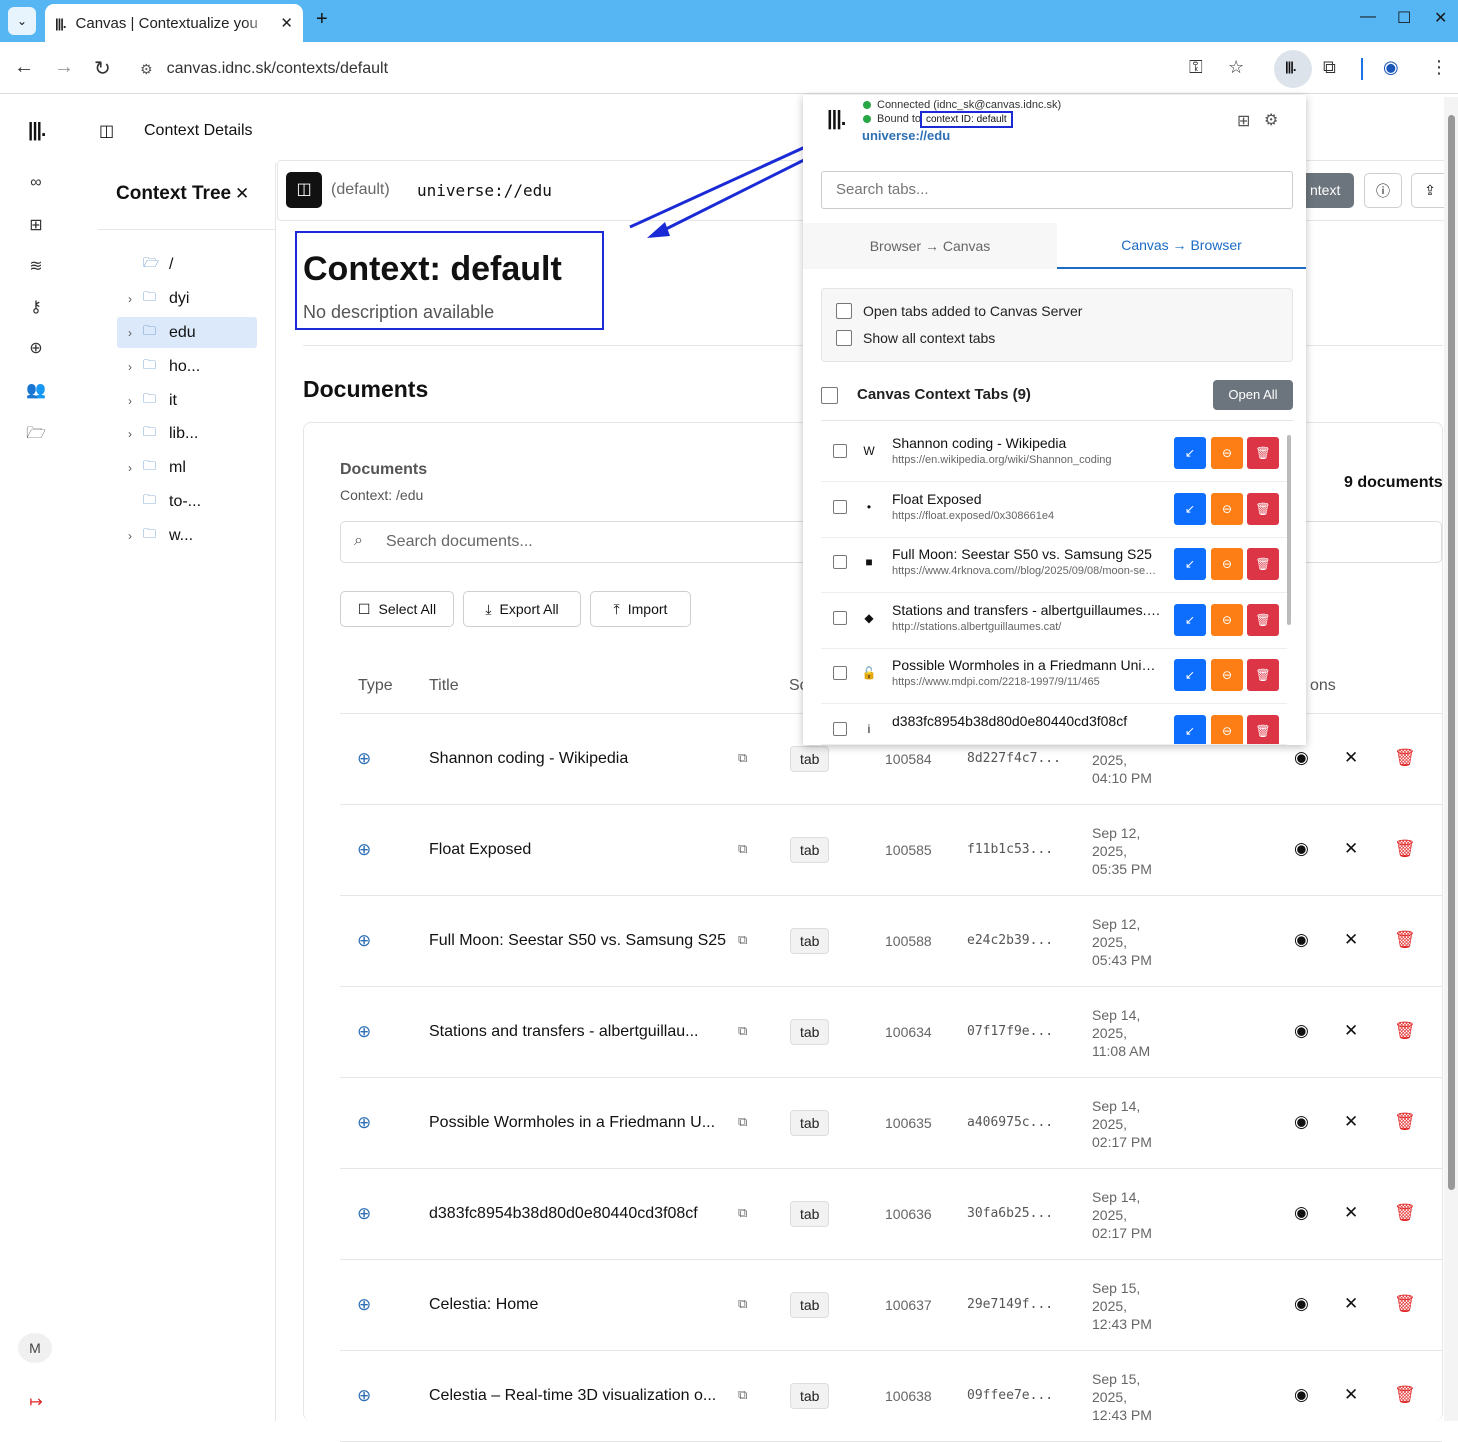  I want to click on panel-toggle-button: ◫, so click(304, 190).